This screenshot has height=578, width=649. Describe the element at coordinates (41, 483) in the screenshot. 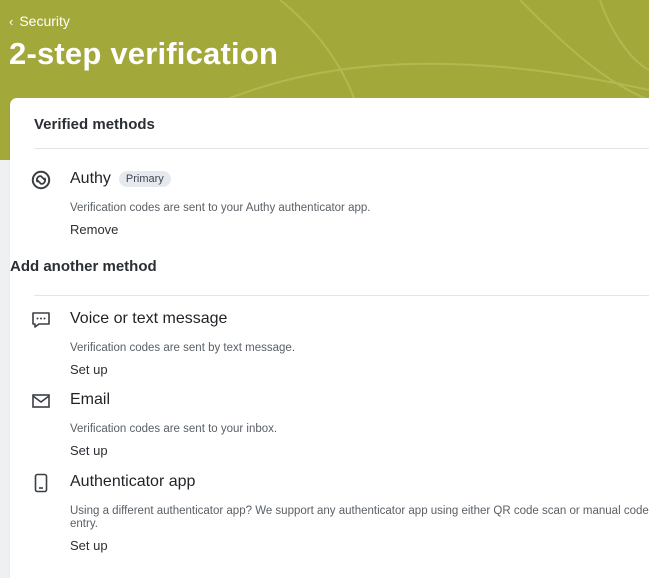

I see `phone-icon` at that location.